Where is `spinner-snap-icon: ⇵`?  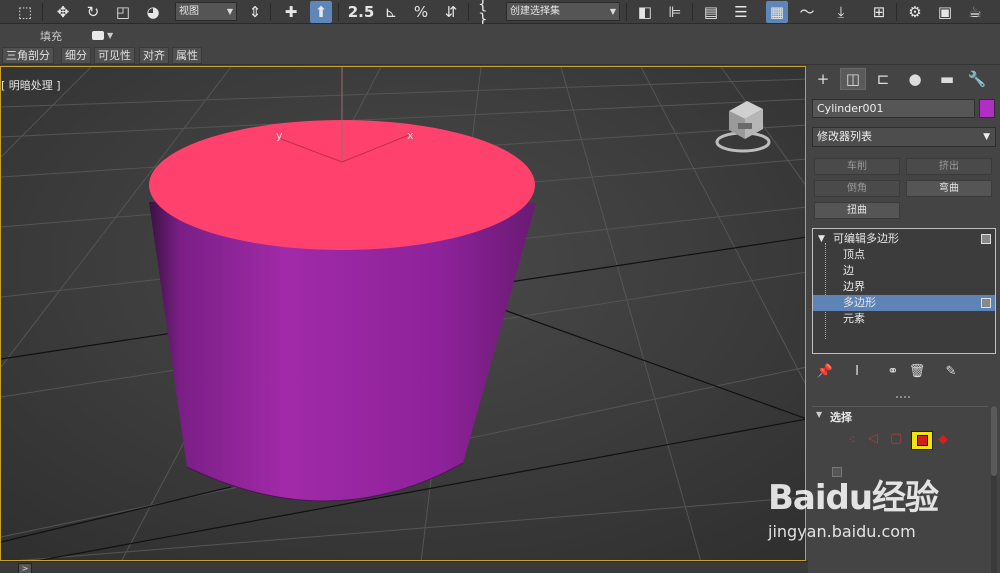 spinner-snap-icon: ⇵ is located at coordinates (451, 12).